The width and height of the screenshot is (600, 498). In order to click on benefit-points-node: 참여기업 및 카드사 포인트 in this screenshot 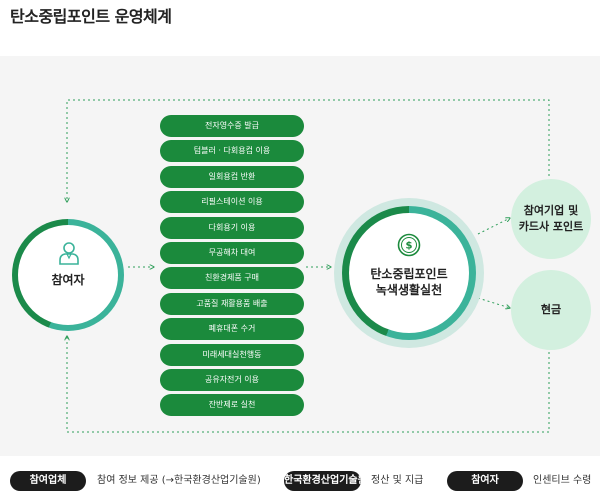, I will do `click(551, 219)`.